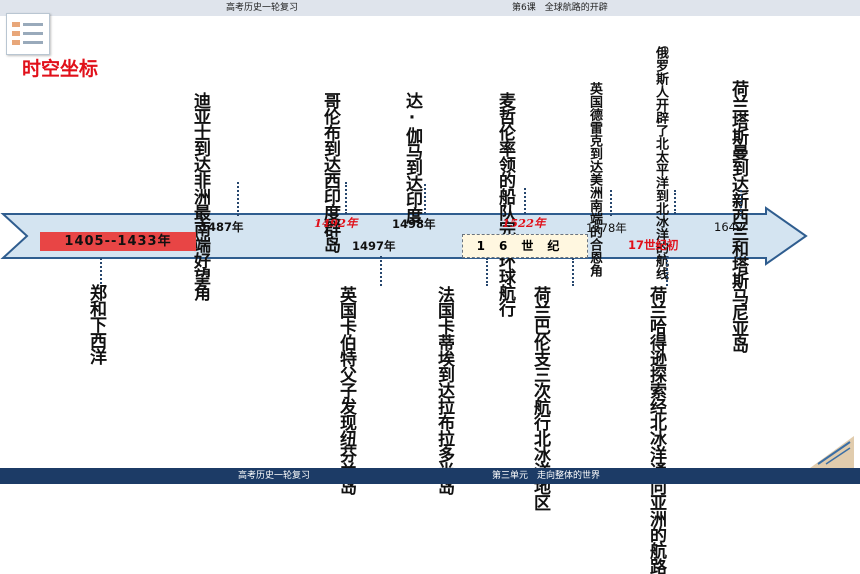 The height and width of the screenshot is (574, 860). Describe the element at coordinates (525, 201) in the screenshot. I see `connector-magellan` at that location.